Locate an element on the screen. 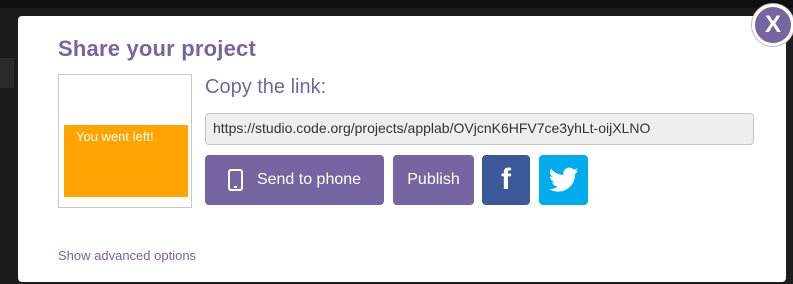 Image resolution: width=793 pixels, height=284 pixels. thumbnail-text: You went left! is located at coordinates (115, 136).